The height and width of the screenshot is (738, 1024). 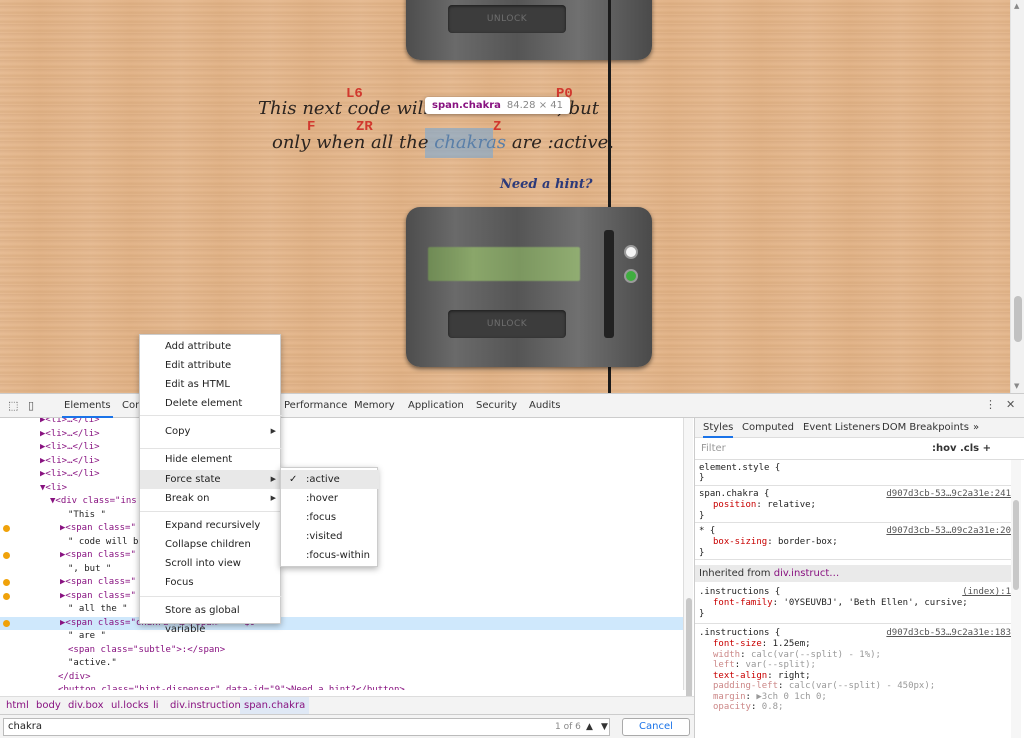 What do you see at coordinates (187, 498) in the screenshot?
I see `menu-item-label: Break on` at bounding box center [187, 498].